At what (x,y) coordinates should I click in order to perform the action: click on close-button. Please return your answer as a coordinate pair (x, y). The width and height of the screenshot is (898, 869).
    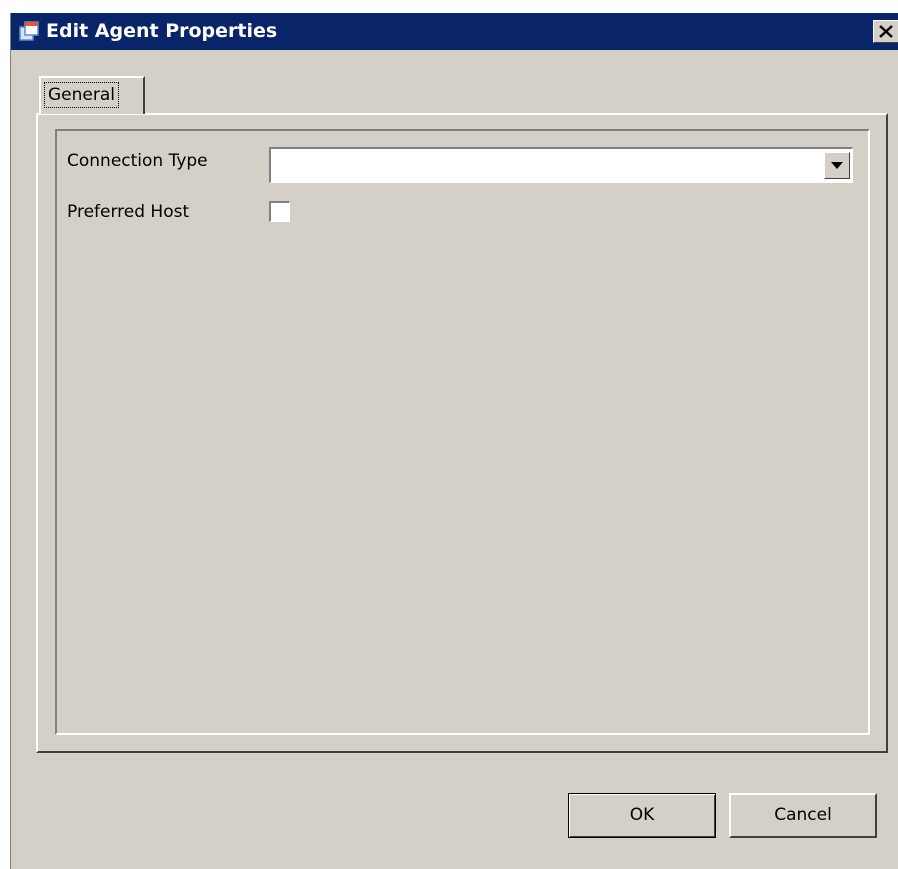
    Looking at the image, I should click on (885, 31).